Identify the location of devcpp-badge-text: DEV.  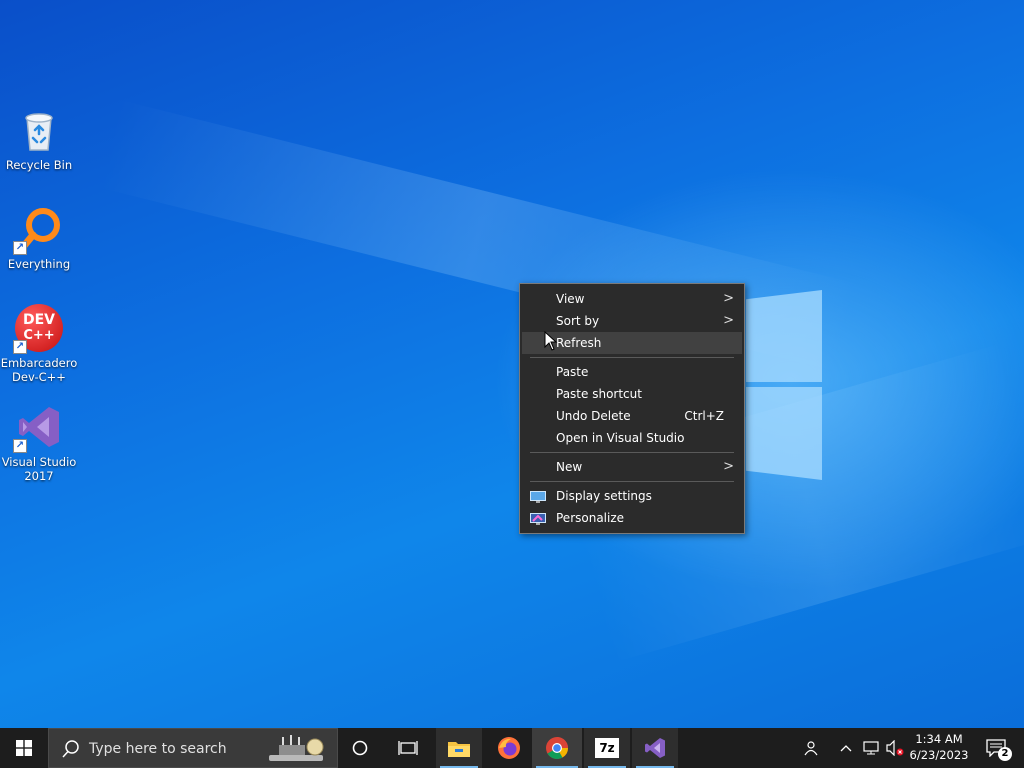
(39, 320).